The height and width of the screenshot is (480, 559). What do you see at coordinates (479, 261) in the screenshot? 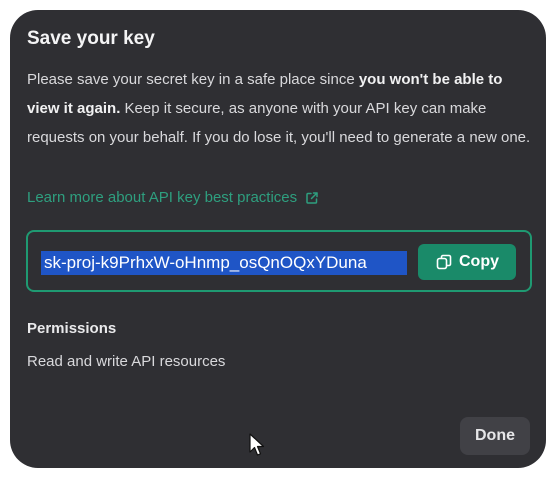
I see `copy-button-label: Copy` at bounding box center [479, 261].